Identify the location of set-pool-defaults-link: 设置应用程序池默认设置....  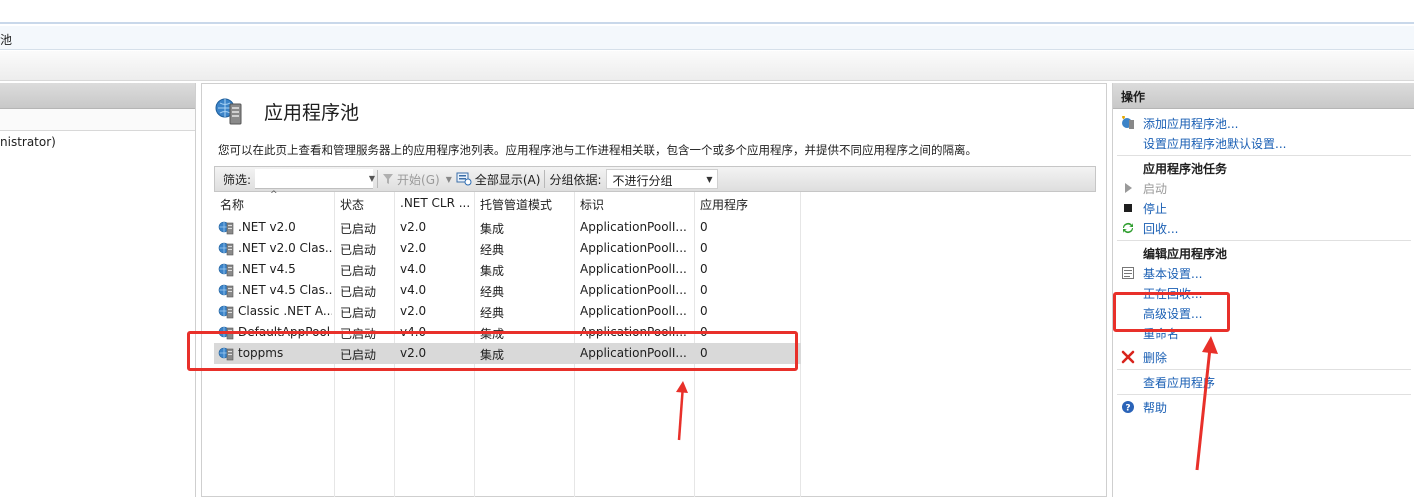
(1214, 143).